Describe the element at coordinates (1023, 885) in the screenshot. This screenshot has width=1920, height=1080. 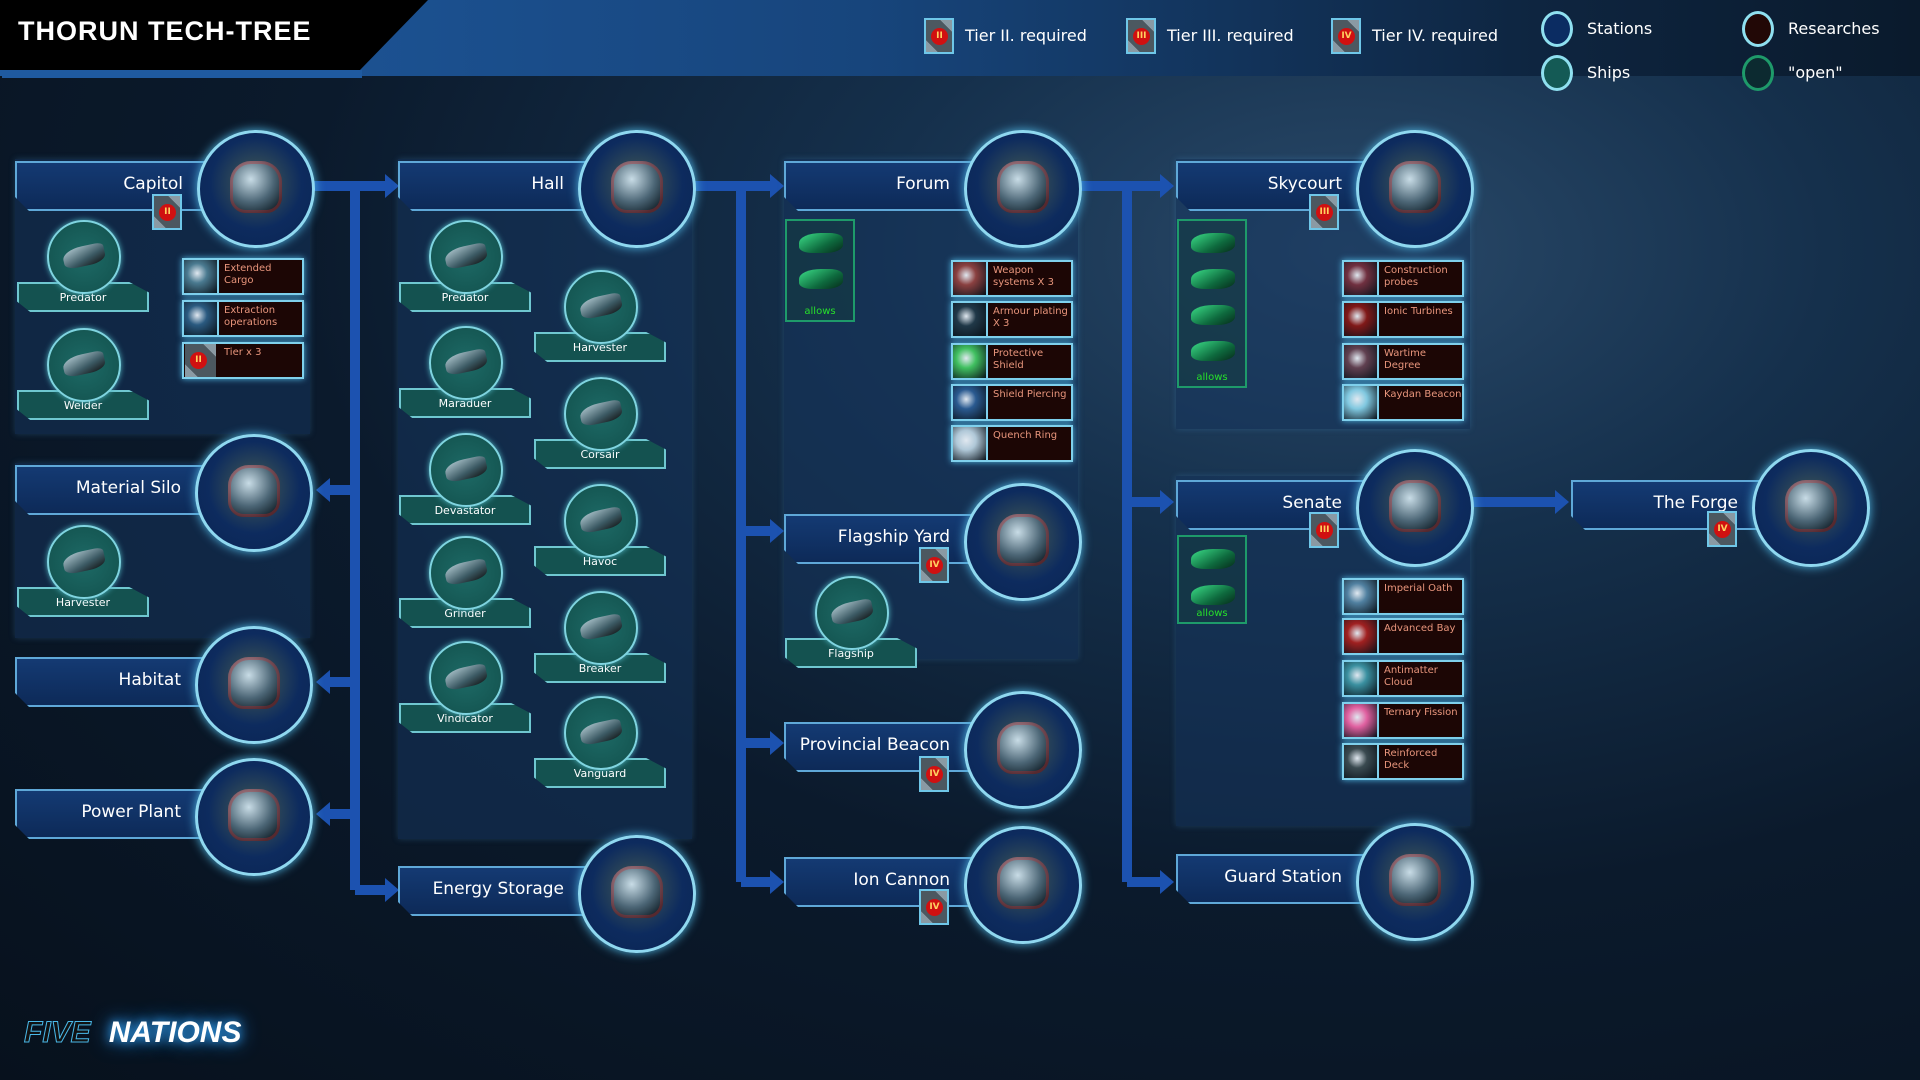
I see `station-ion-cannon-image` at that location.